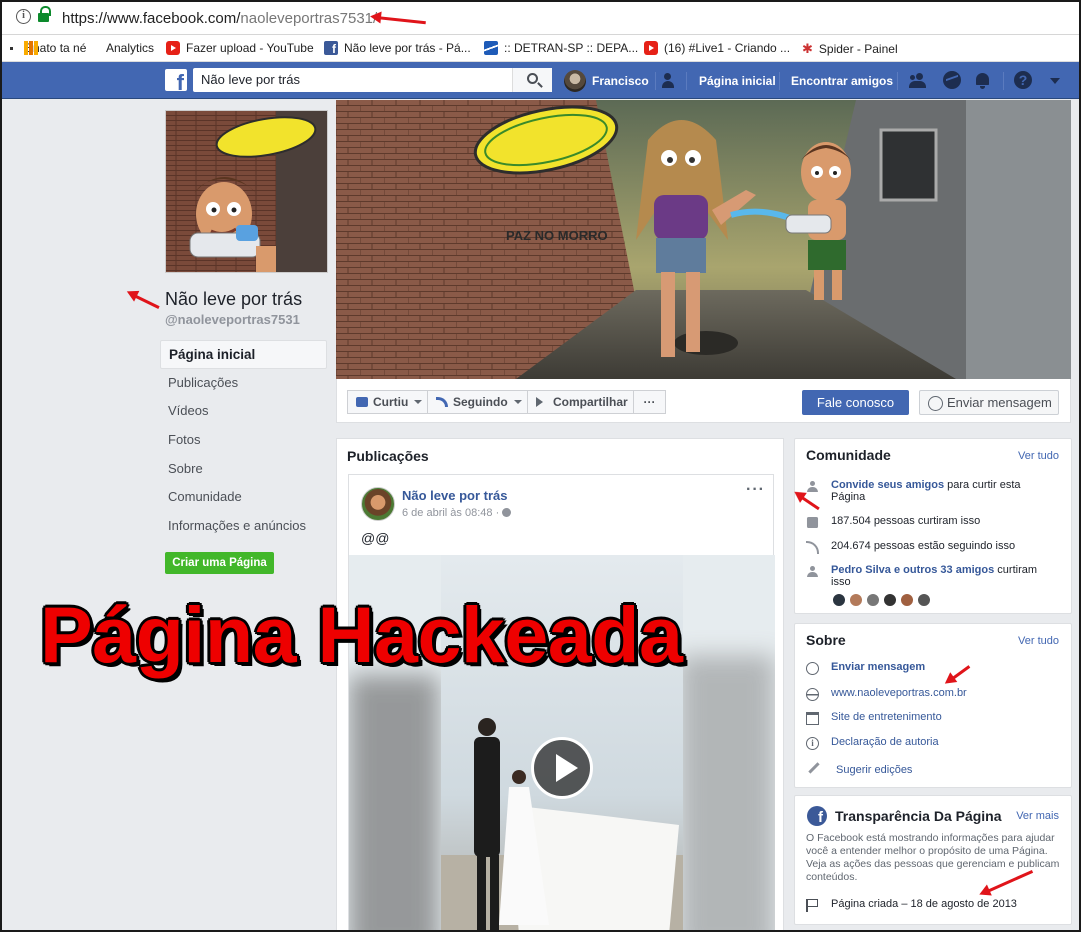 Image resolution: width=1081 pixels, height=932 pixels. I want to click on facebook-logo-icon: f, so click(176, 80).